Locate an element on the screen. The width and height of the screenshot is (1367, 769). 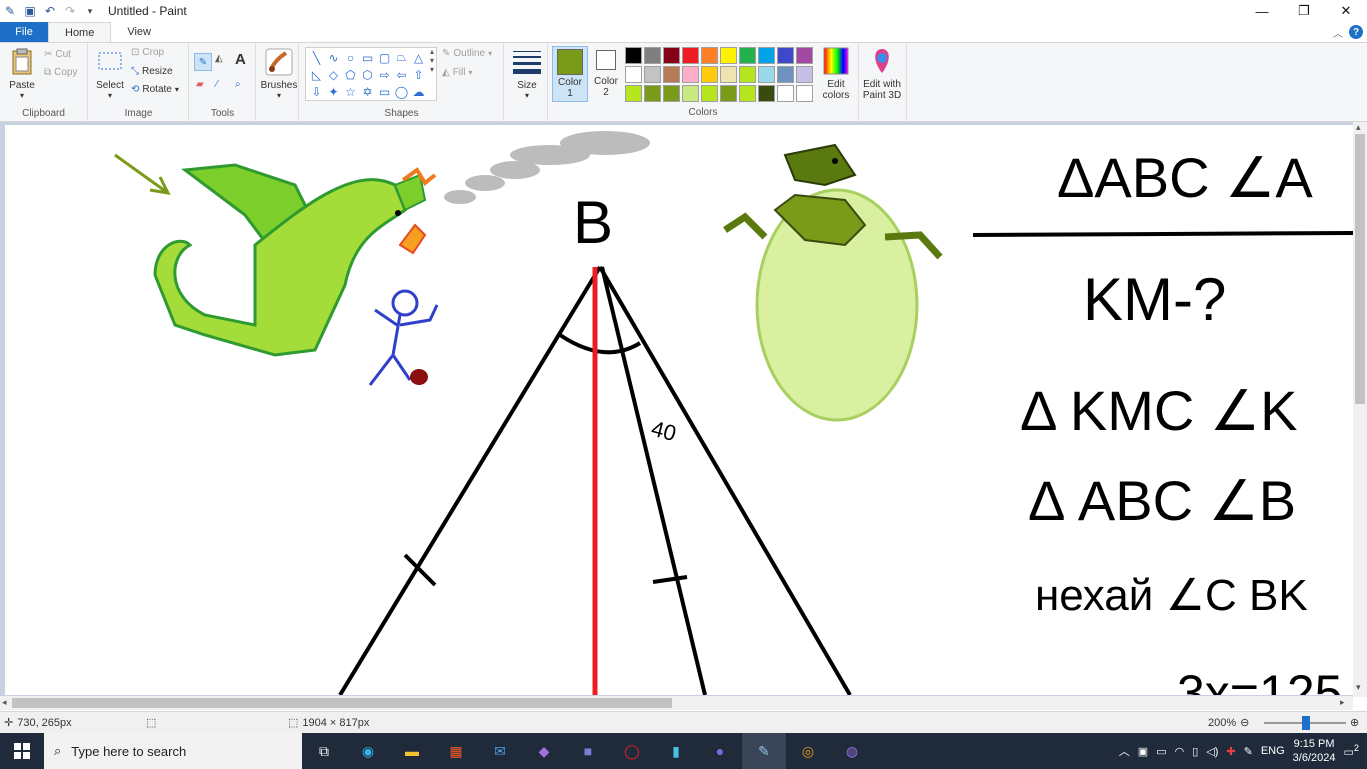
network-icon: ◠ is located at coordinates (1180, 751).